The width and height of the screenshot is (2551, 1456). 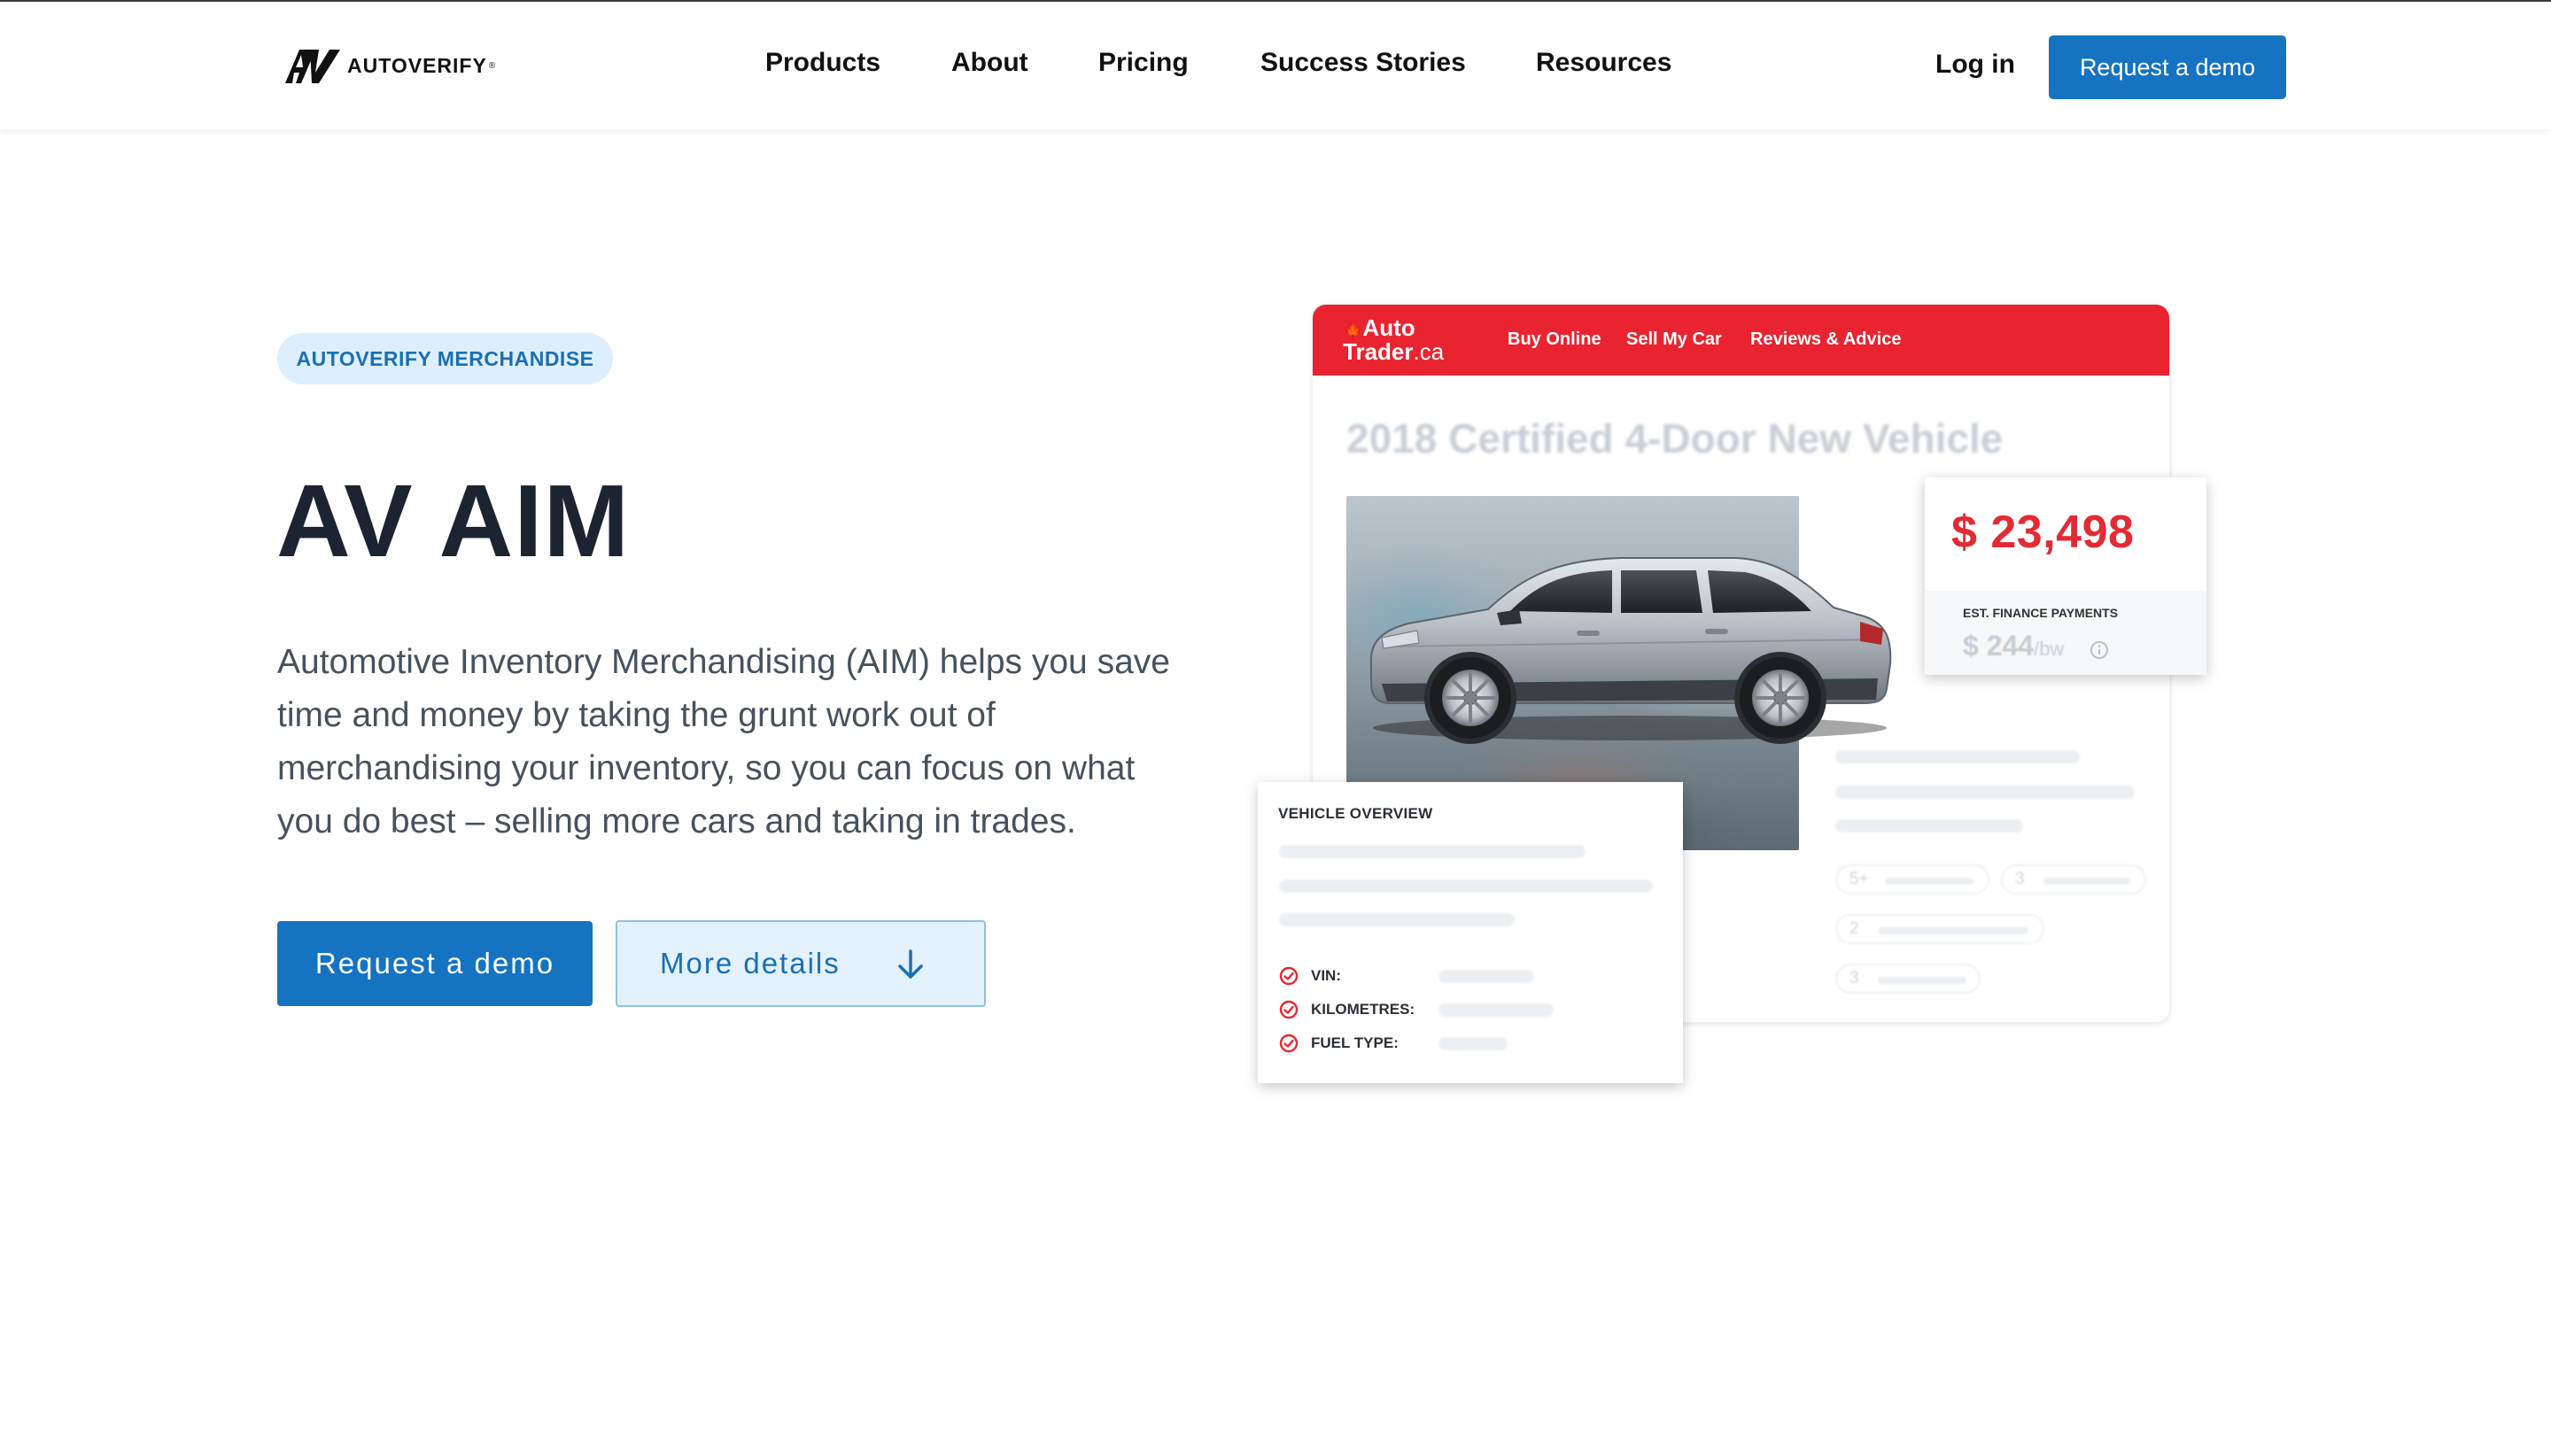 I want to click on spec-pill: 2, so click(x=1939, y=929).